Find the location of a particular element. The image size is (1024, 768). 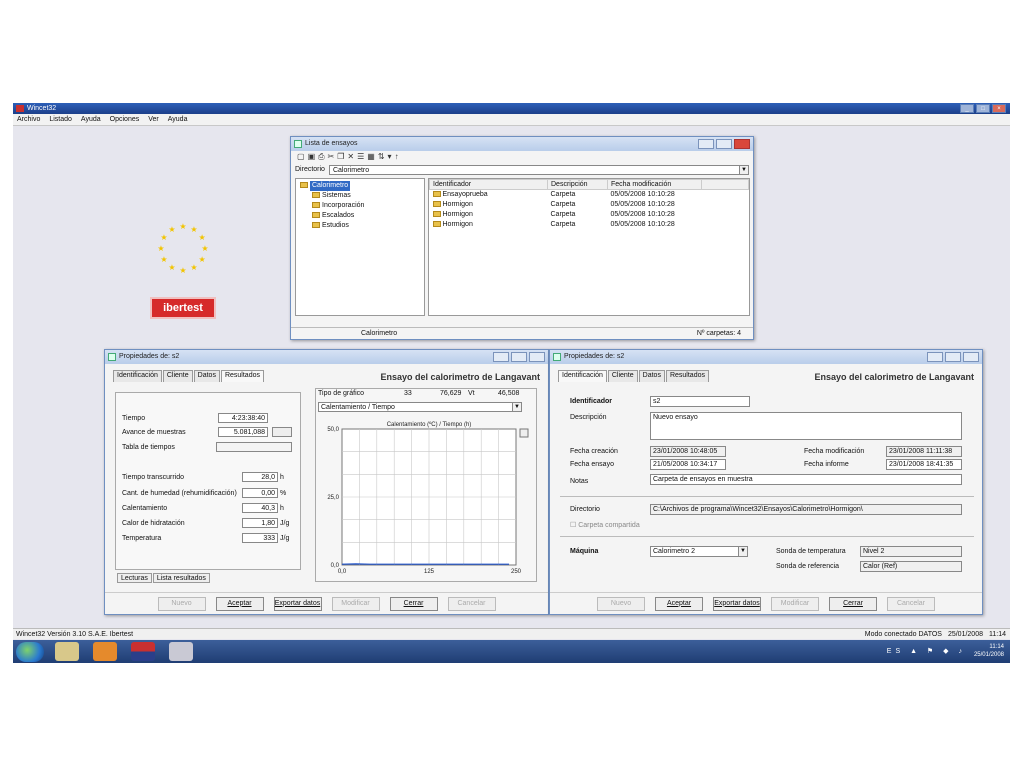

menu-ayuda-2: Ayuda is located at coordinates (178, 119).